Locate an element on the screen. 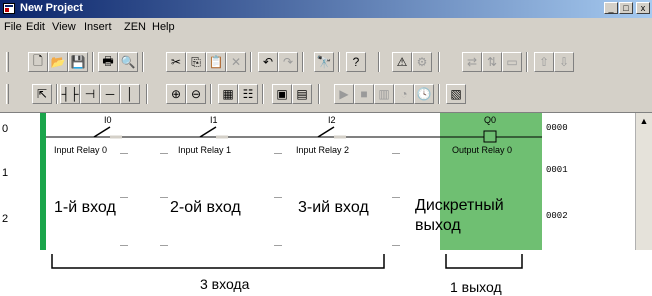  output-address: Q0 is located at coordinates (490, 120).